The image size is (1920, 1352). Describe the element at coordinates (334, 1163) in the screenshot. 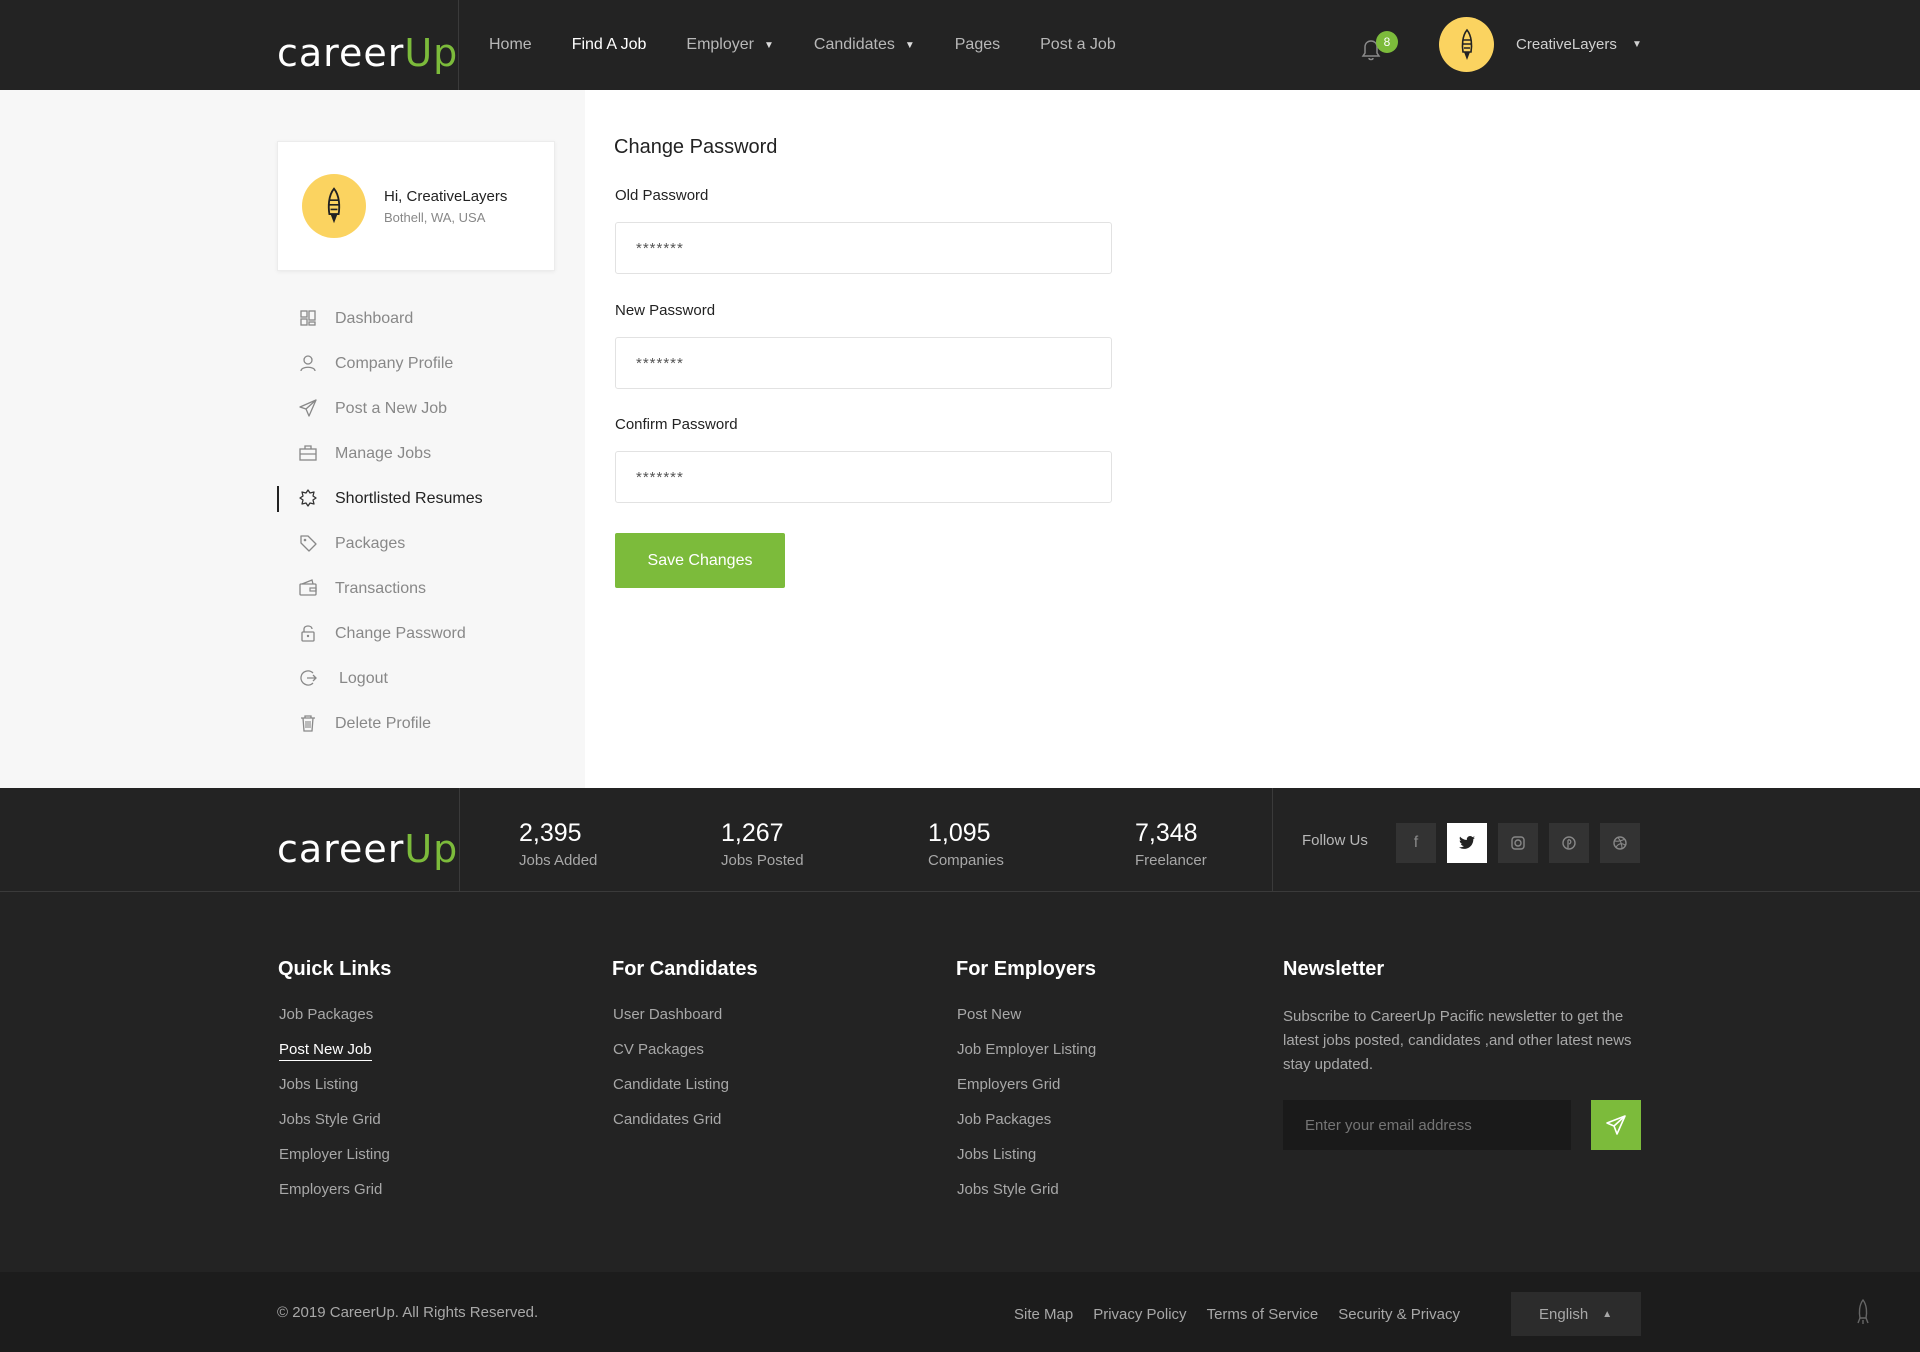

I see `footer-link: Employer Listing` at that location.